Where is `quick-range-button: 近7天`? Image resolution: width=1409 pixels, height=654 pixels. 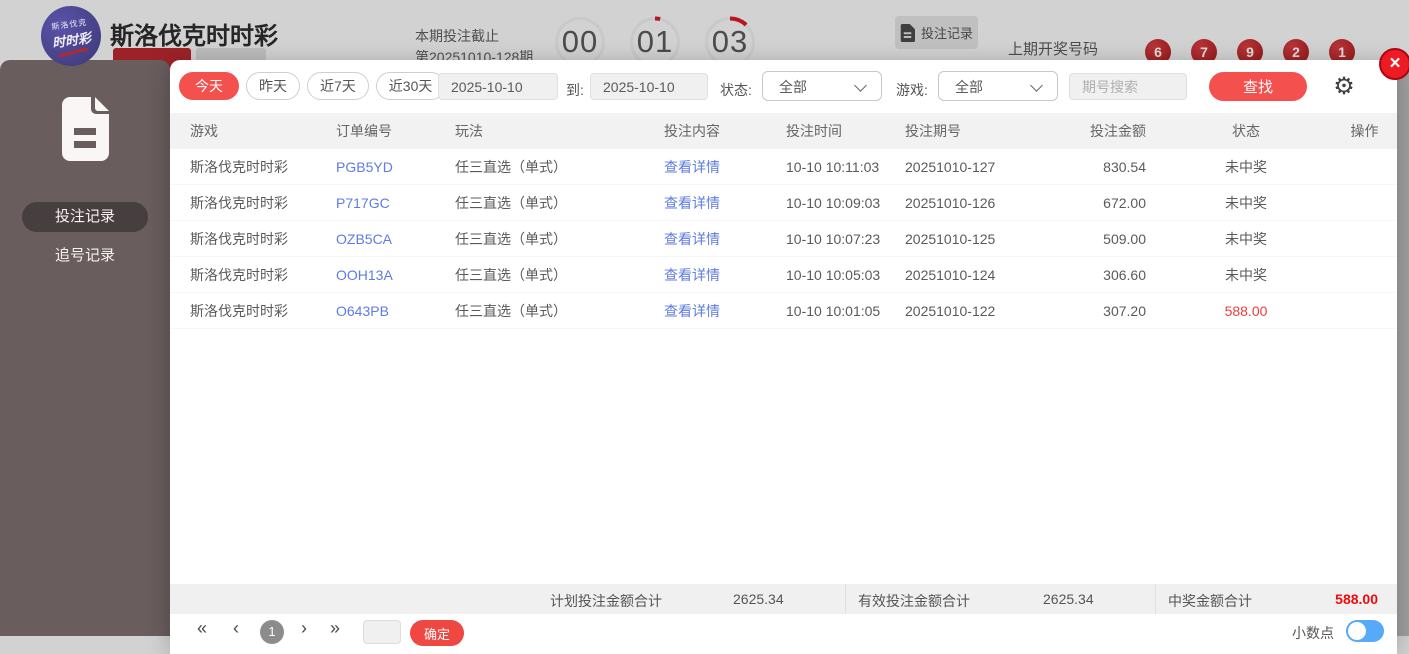
quick-range-button: 近7天 is located at coordinates (338, 86).